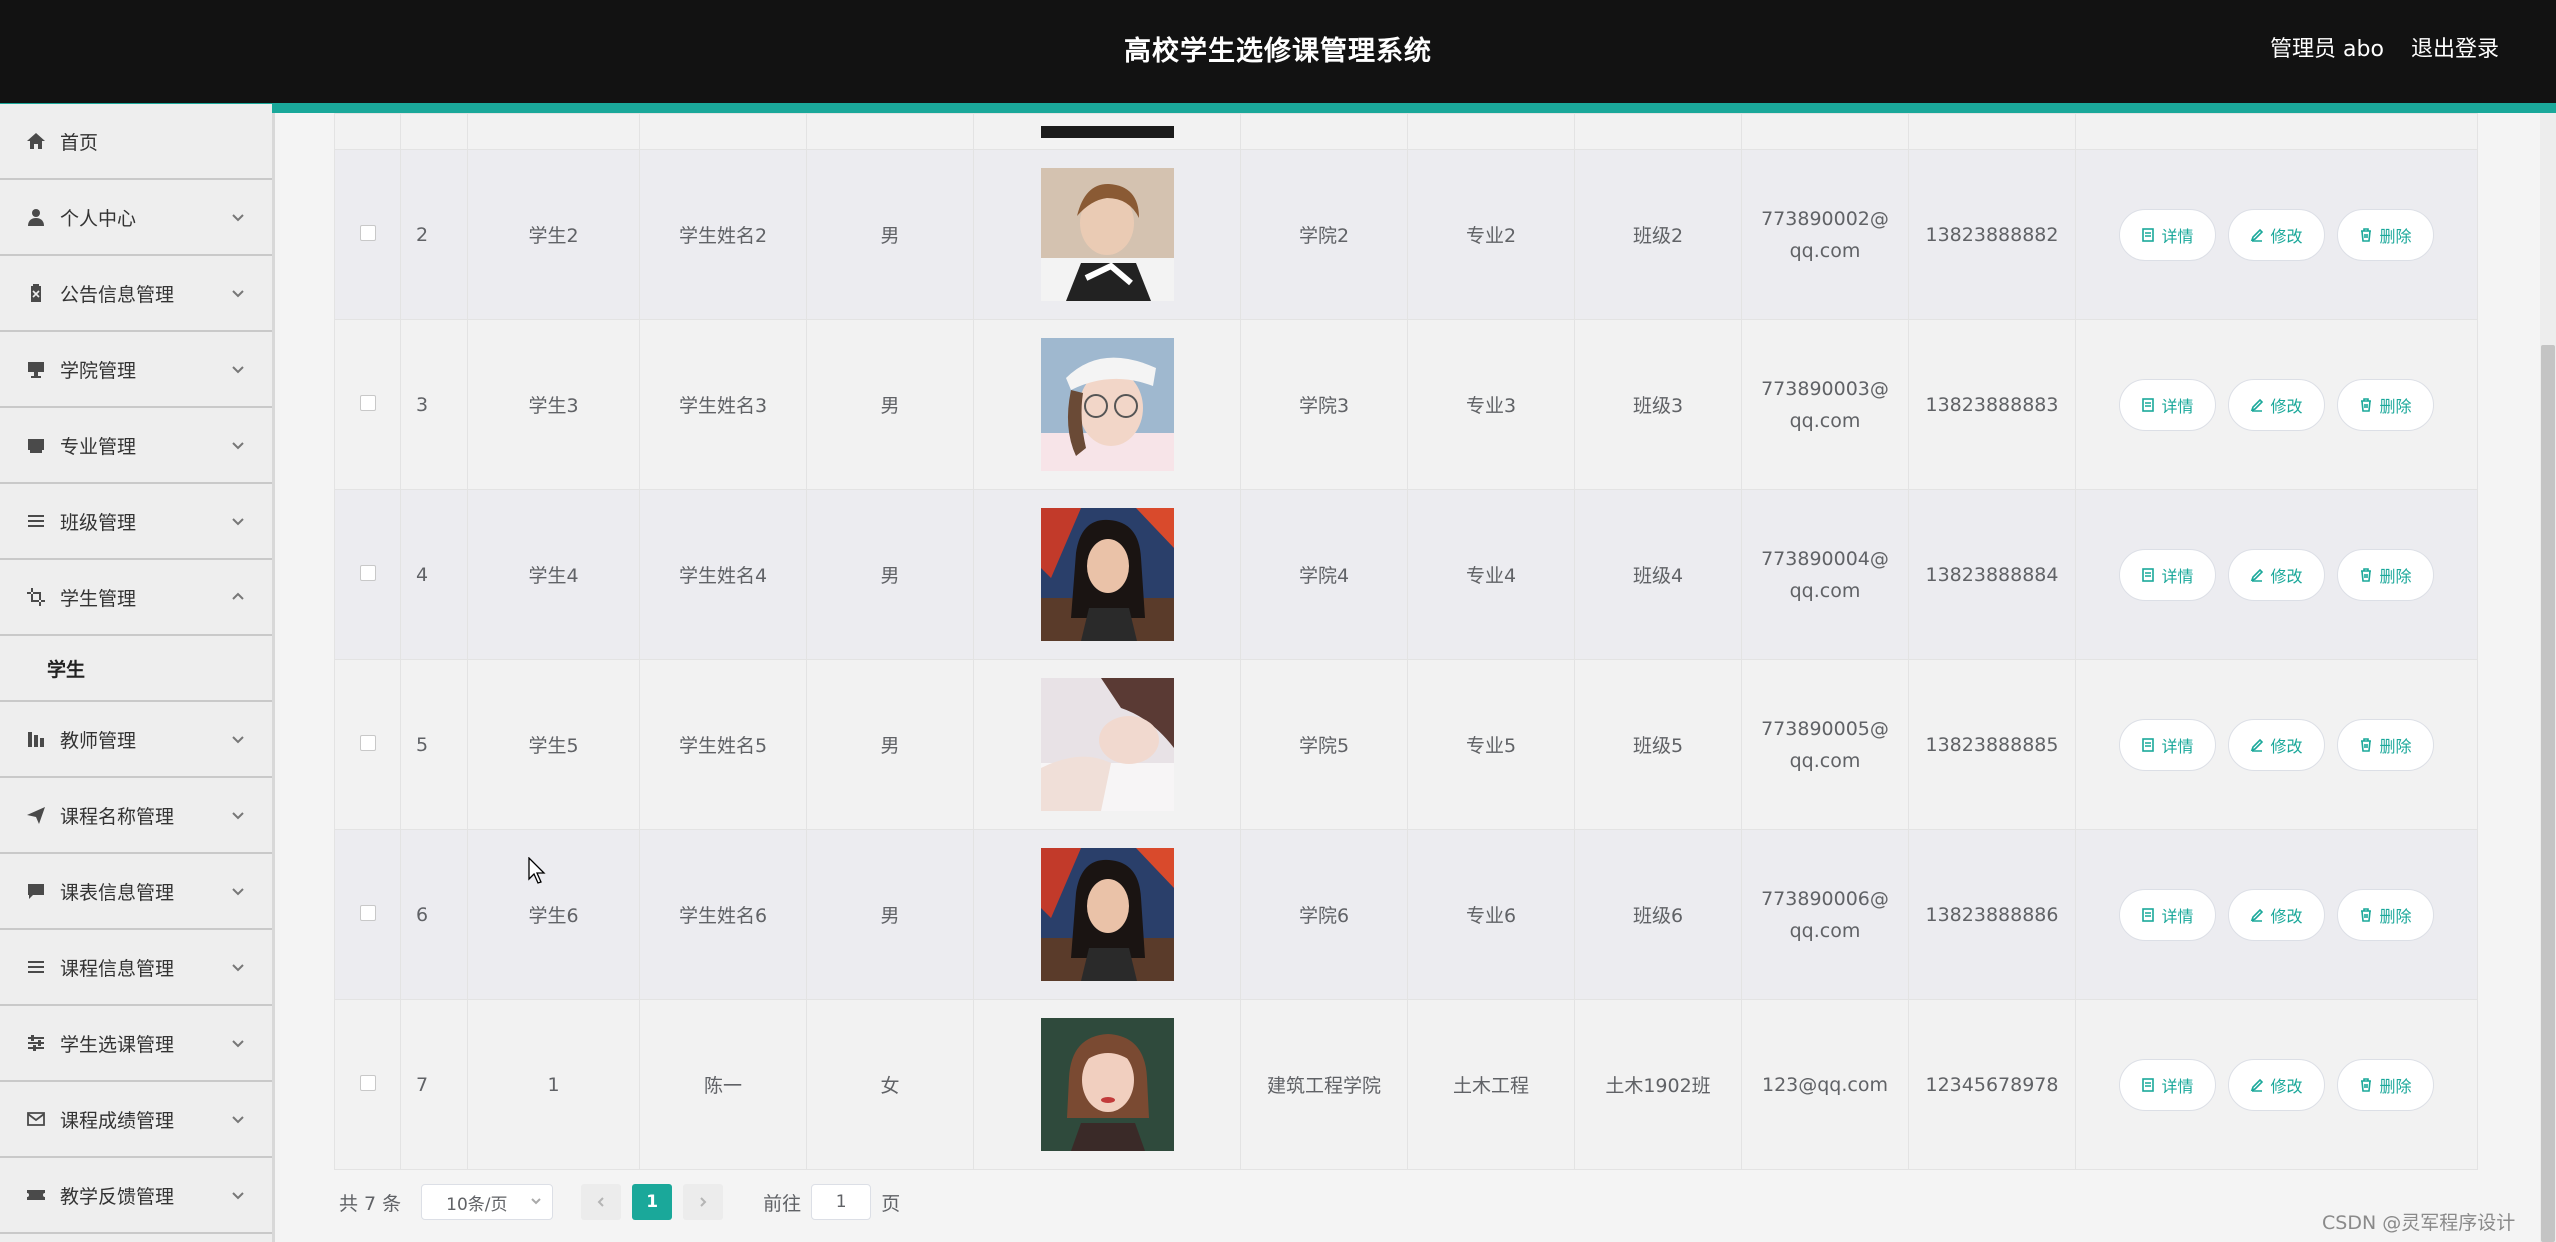  Describe the element at coordinates (238, 597) in the screenshot. I see `chevron-up-icon` at that location.